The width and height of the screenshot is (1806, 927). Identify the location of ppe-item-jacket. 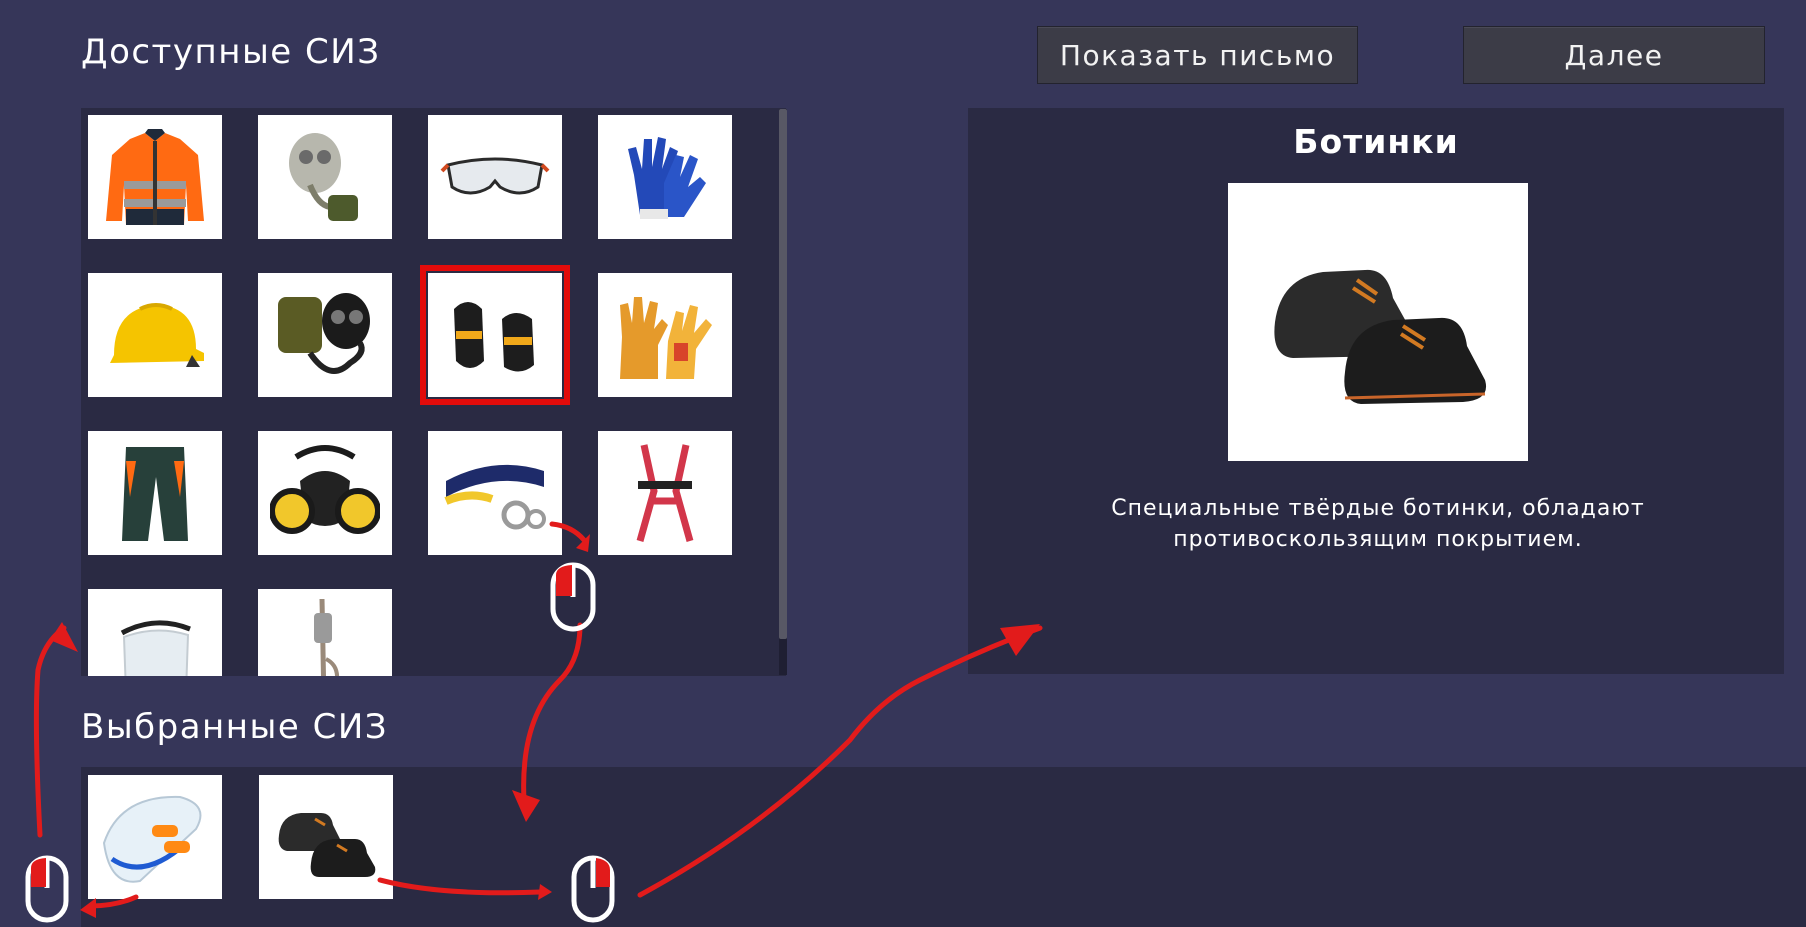
(155, 177).